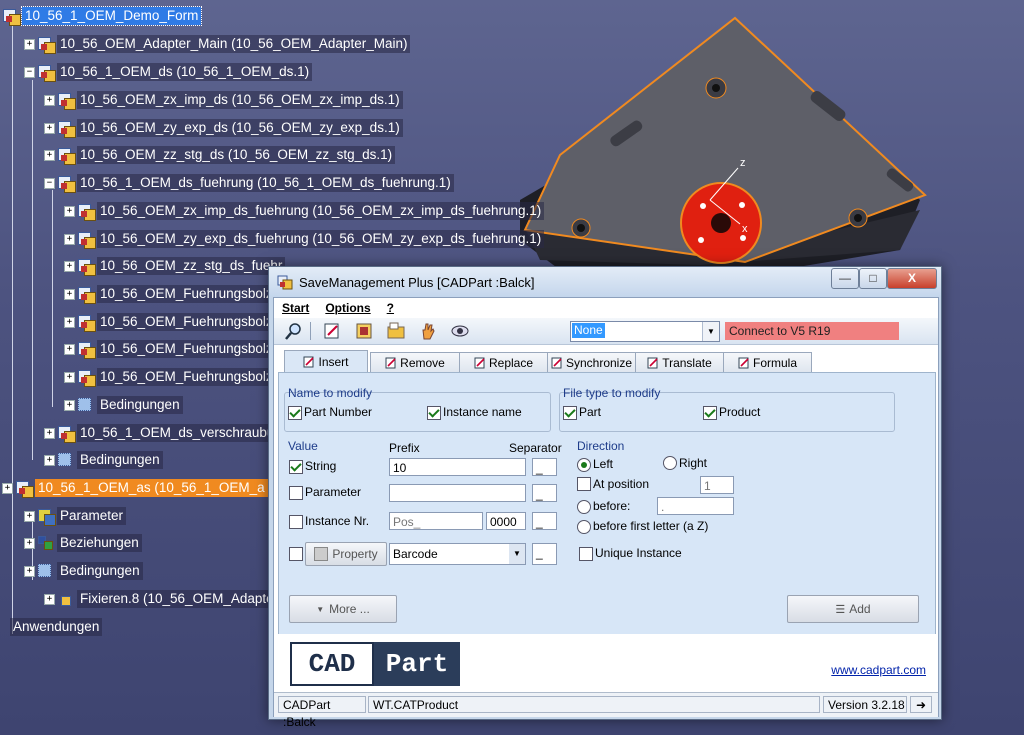 This screenshot has width=1024, height=735. What do you see at coordinates (584, 527) in the screenshot?
I see `before-first-letter-radio` at bounding box center [584, 527].